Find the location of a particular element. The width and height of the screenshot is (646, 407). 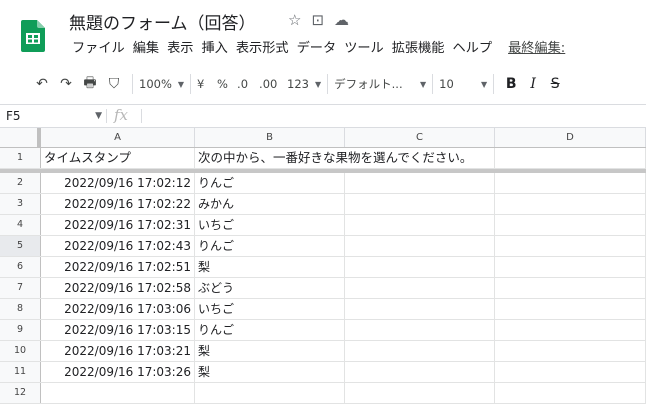

menu-view: 表示 is located at coordinates (180, 49).